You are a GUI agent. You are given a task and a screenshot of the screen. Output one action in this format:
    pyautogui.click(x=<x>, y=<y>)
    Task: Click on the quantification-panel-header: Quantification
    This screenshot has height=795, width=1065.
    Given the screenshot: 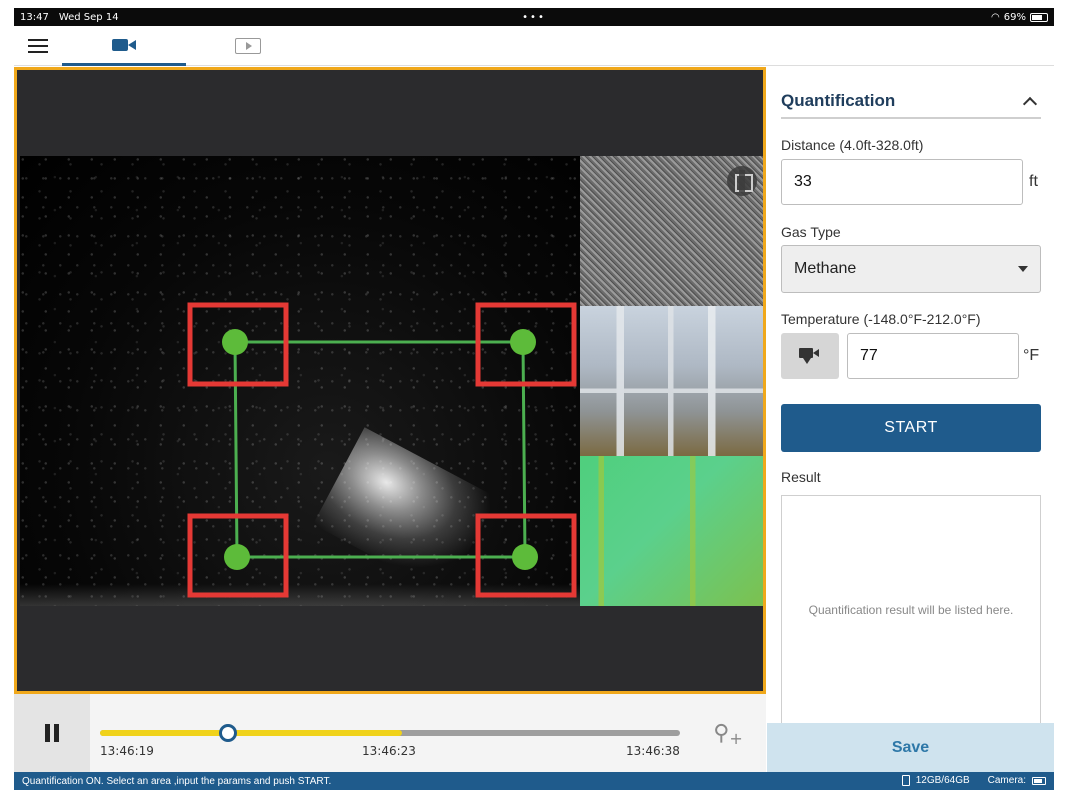 What is the action you would take?
    pyautogui.click(x=911, y=102)
    